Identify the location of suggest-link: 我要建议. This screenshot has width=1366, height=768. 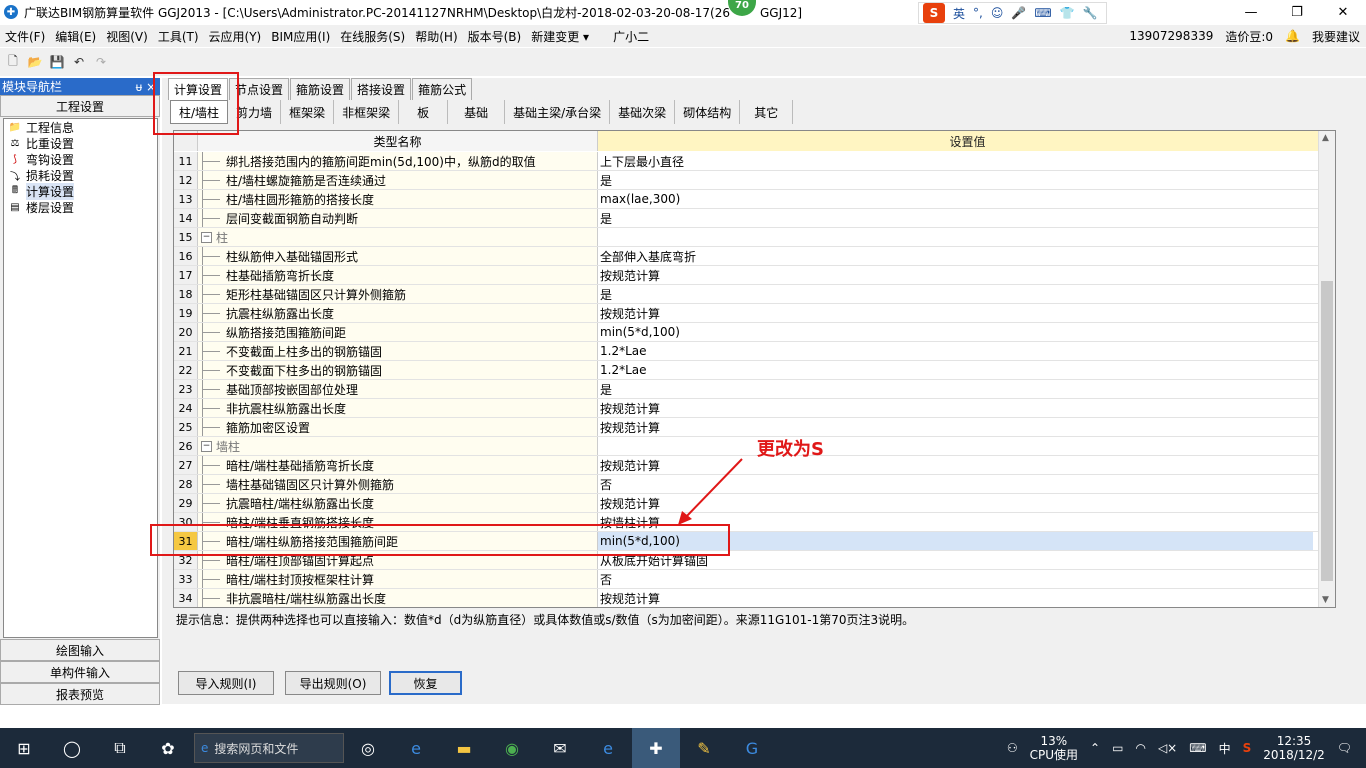
(1336, 36).